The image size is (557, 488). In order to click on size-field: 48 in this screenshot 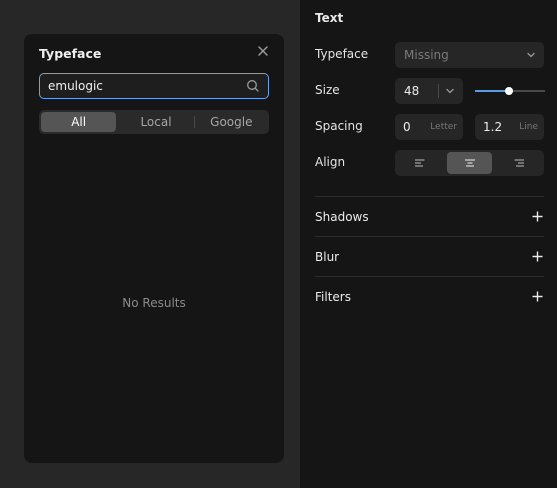, I will do `click(429, 91)`.